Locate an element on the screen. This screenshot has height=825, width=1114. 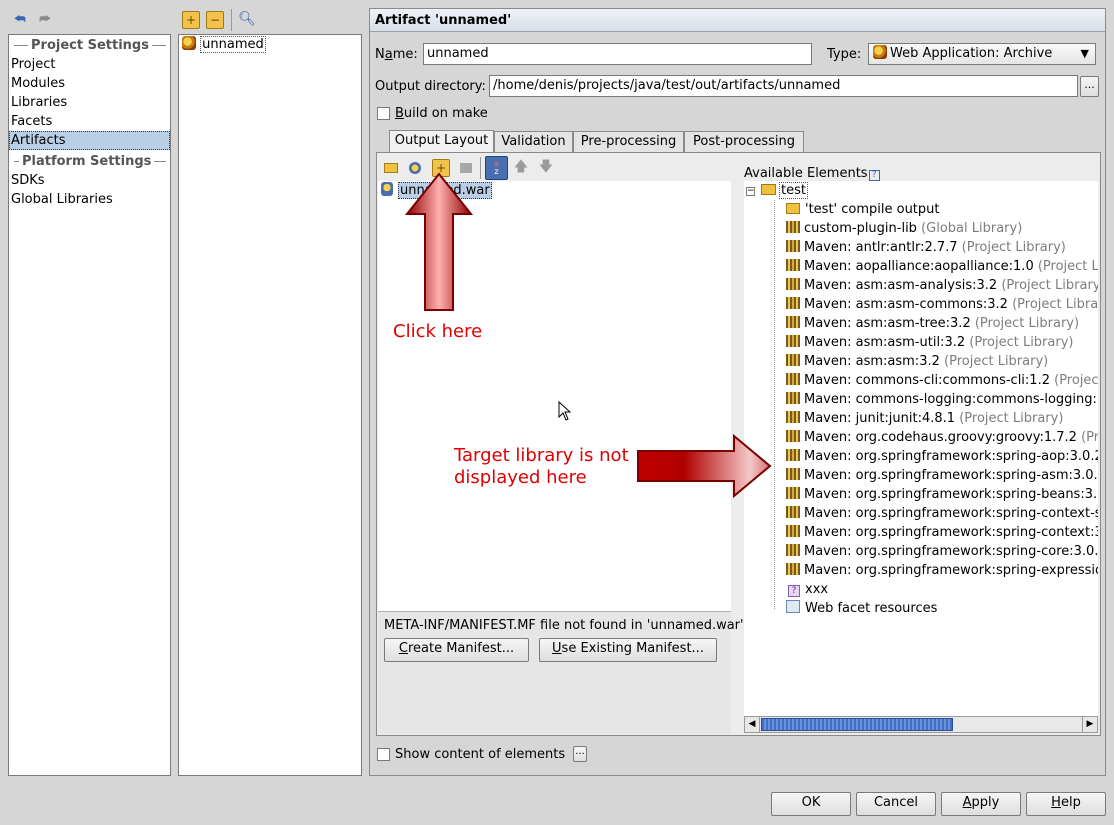
chevron-down-icon: ▼ is located at coordinates (1084, 53).